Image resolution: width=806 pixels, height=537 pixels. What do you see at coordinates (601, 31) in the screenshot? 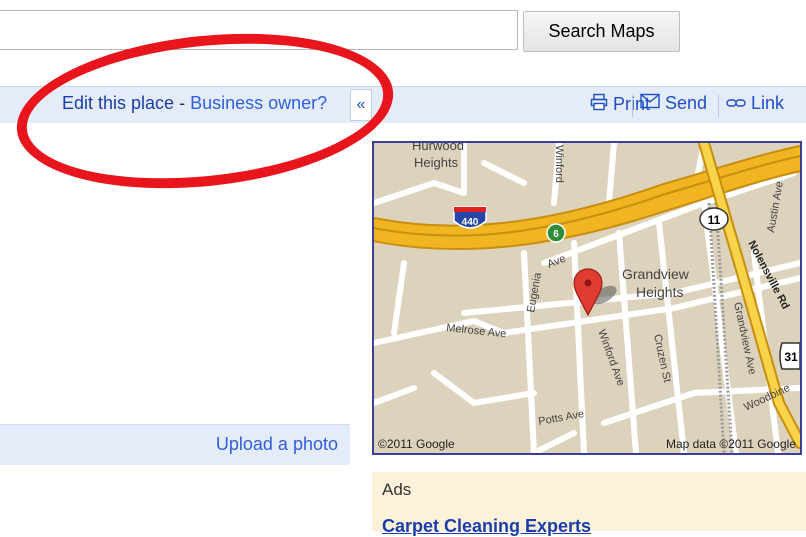
I see `search-maps-button: Search Maps` at bounding box center [601, 31].